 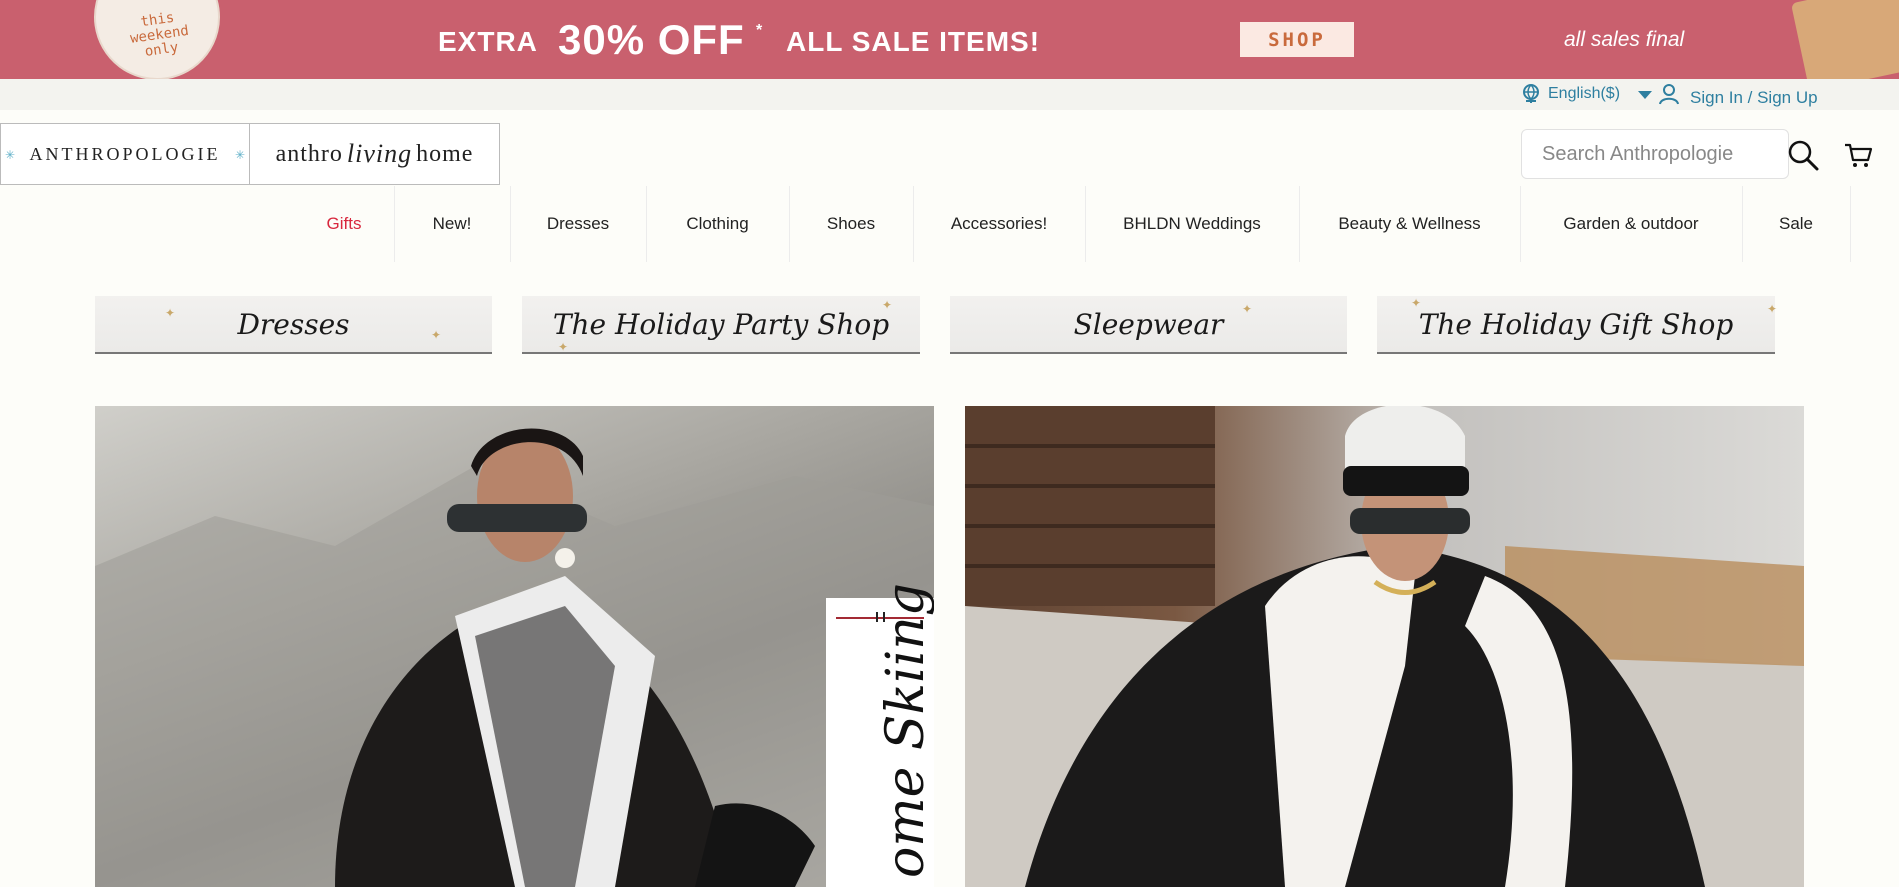 I want to click on shop-button-label: The Holiday Gift Shop, so click(x=1576, y=324).